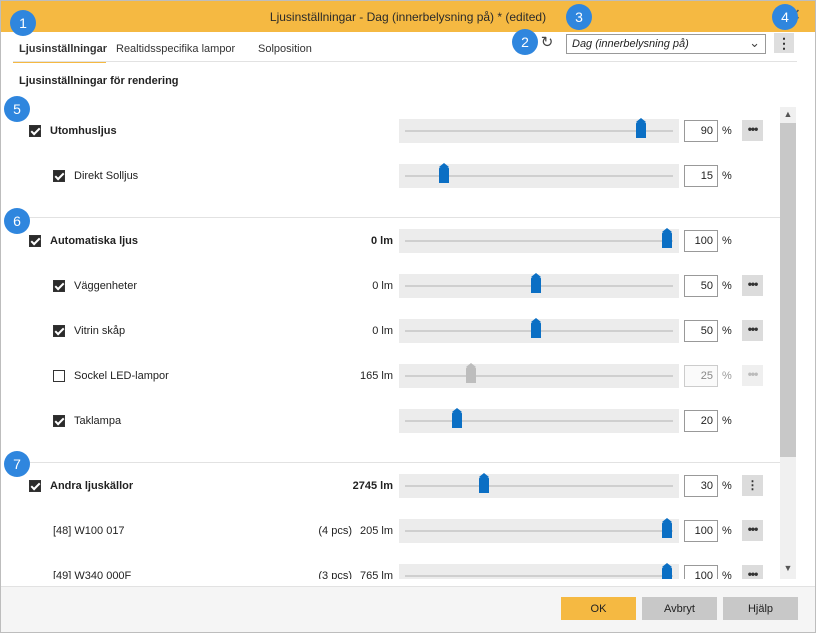  I want to click on intensity-input: 20, so click(701, 421).